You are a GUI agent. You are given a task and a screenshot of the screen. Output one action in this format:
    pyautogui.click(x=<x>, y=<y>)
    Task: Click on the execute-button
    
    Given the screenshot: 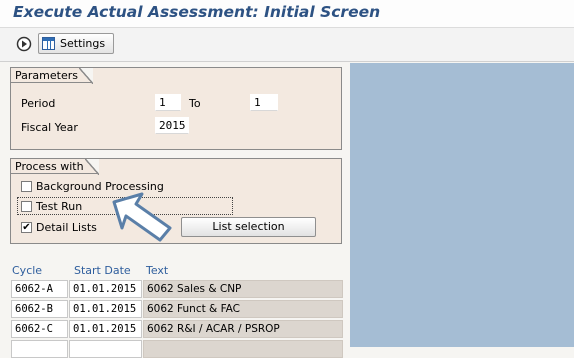 What is the action you would take?
    pyautogui.click(x=23, y=44)
    